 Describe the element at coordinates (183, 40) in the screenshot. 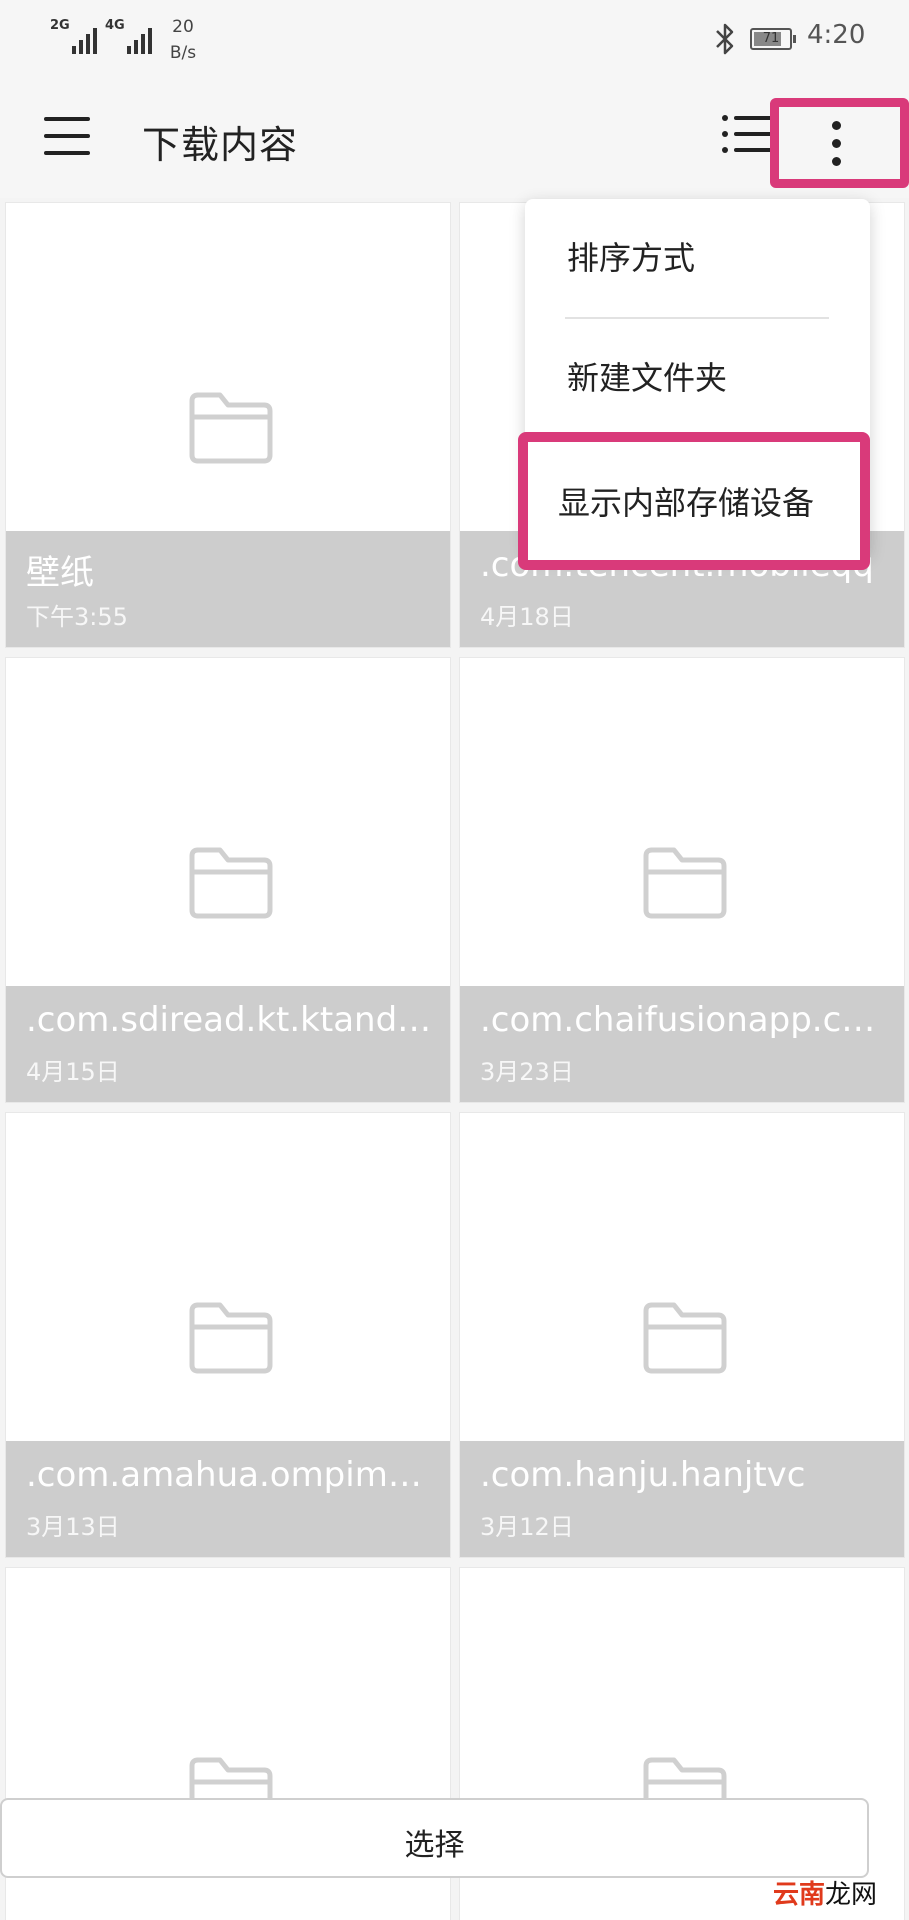

I see `network-speed: 20 B/s` at that location.